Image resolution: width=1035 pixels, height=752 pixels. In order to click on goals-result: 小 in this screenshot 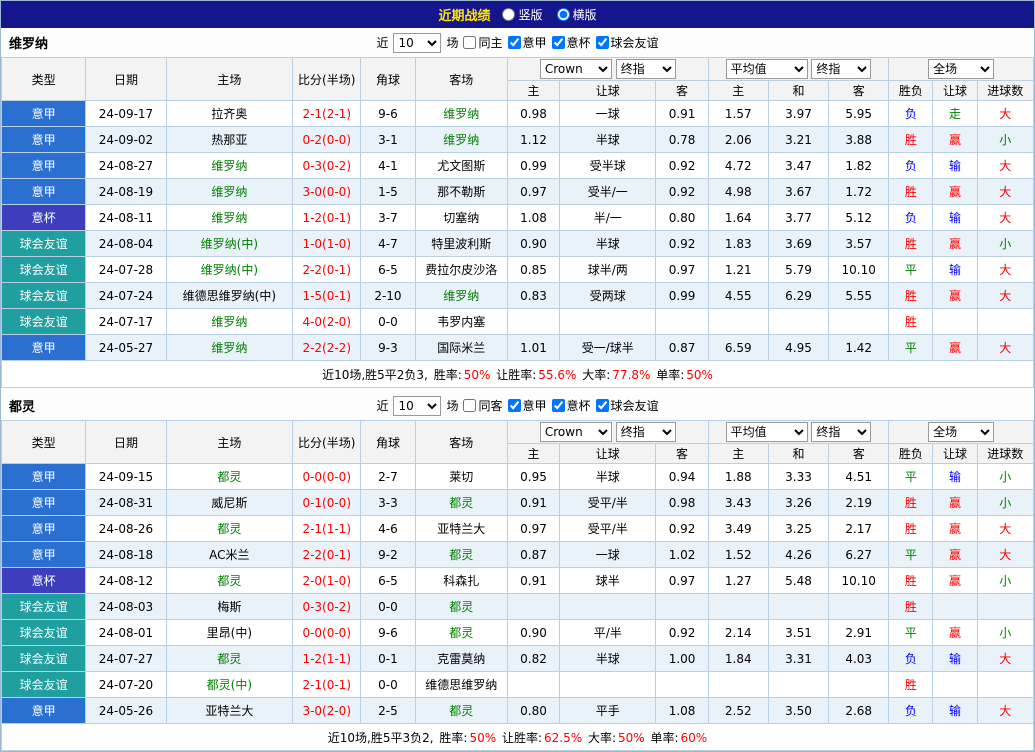, I will do `click(1005, 632)`.